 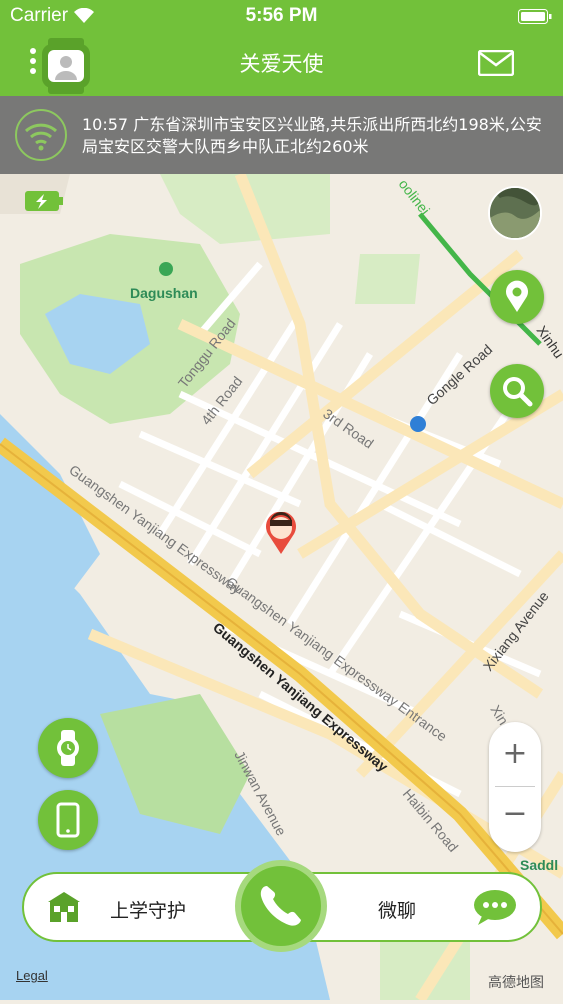 I want to click on zoom-divider, so click(x=515, y=786).